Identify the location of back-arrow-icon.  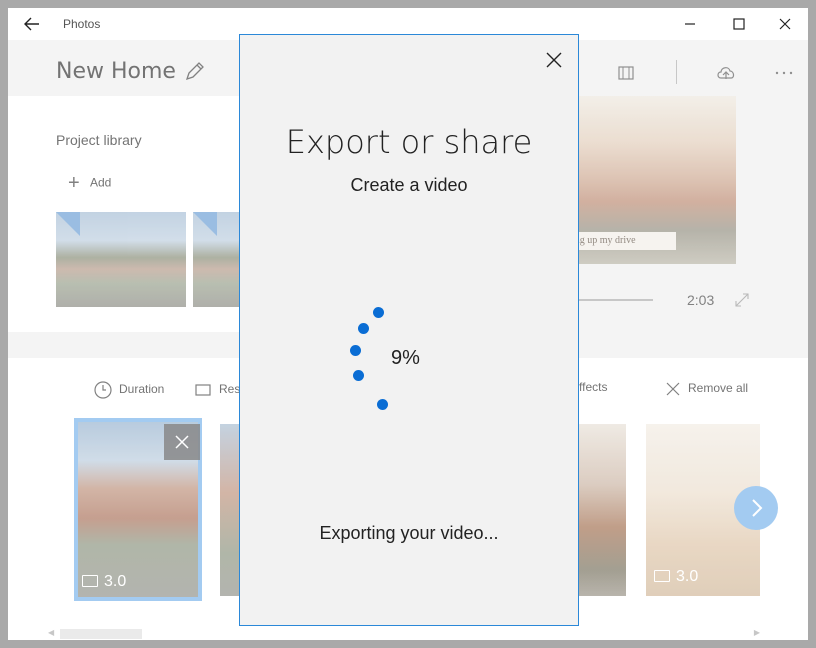
(32, 24).